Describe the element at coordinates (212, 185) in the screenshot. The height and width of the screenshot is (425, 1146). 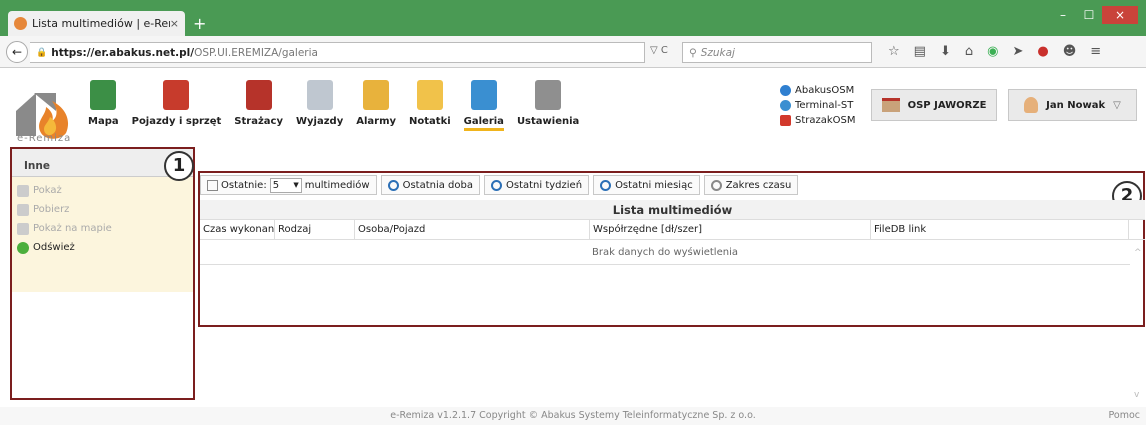
I see `calendar-icon` at that location.